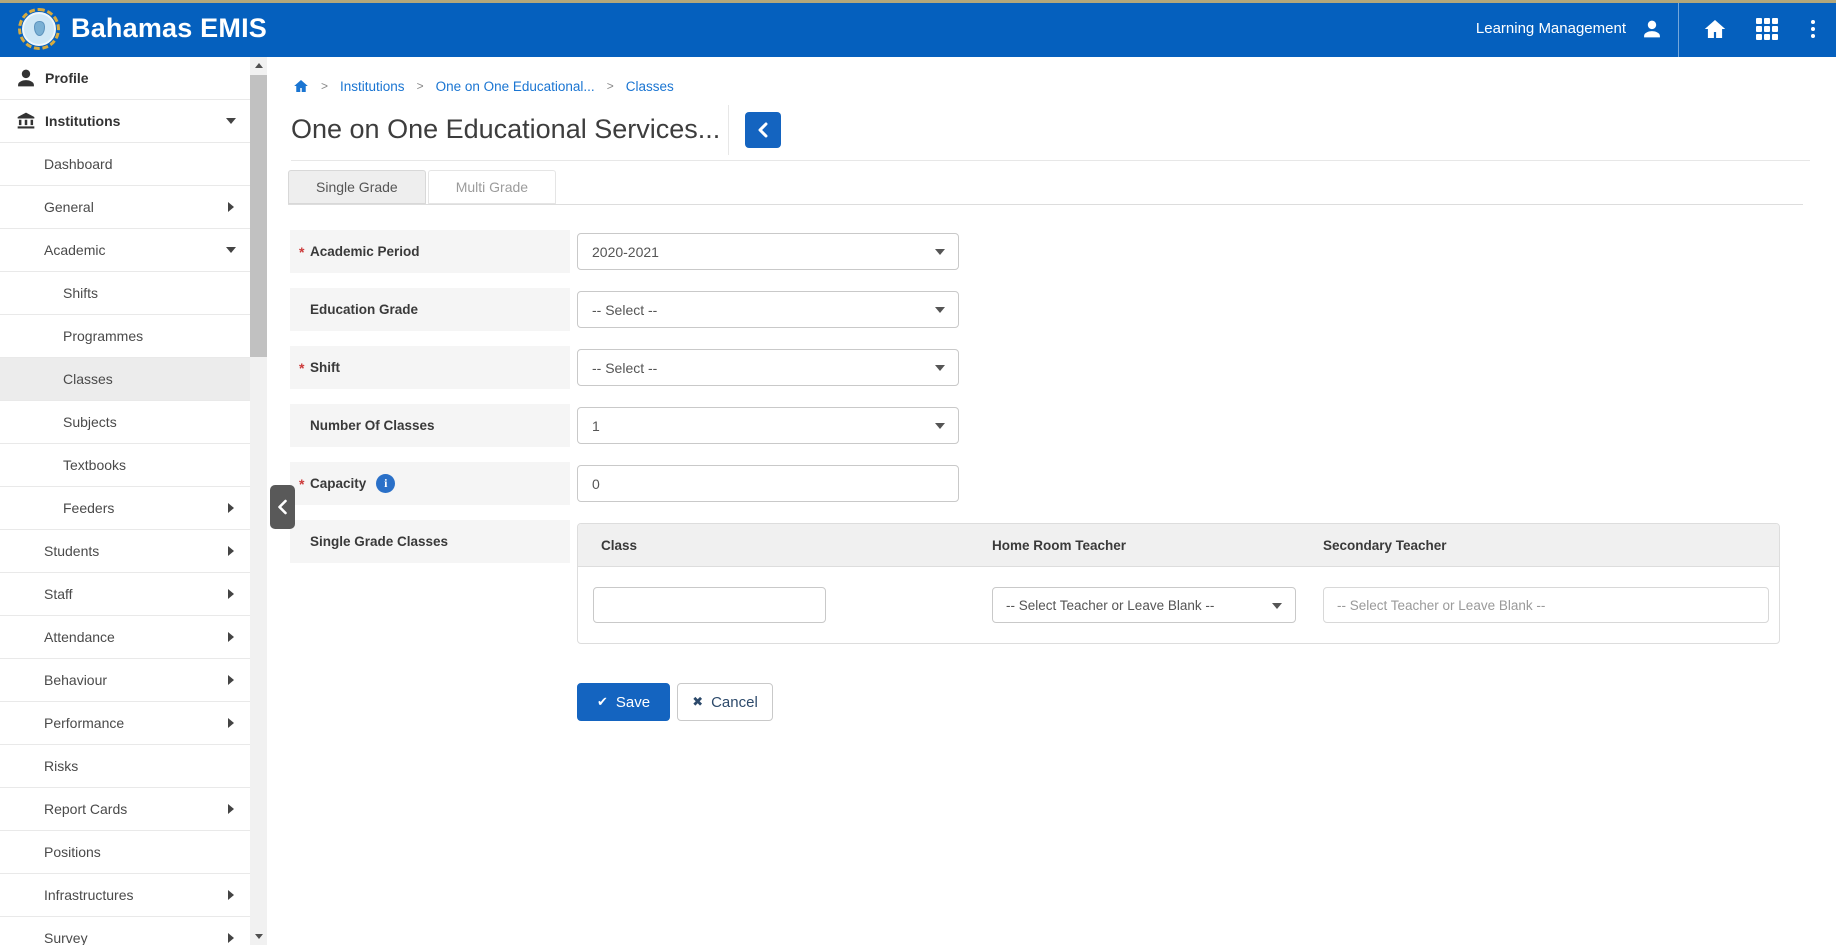  I want to click on scrollbar-up-arrow, so click(258, 65).